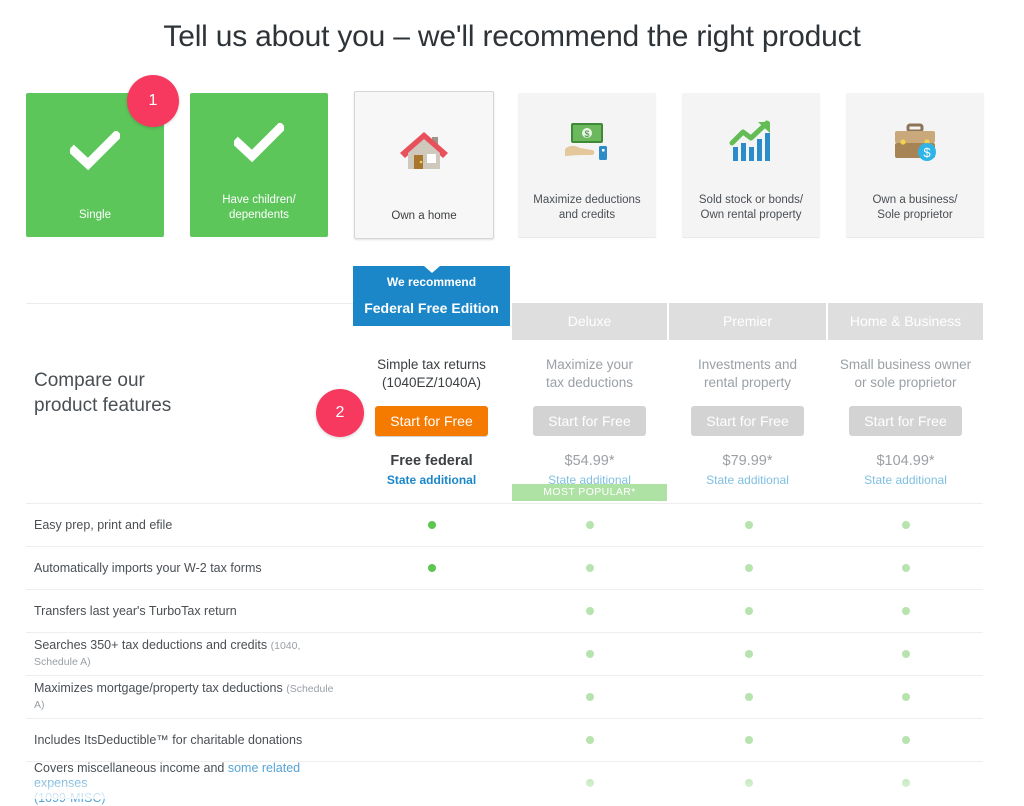  What do you see at coordinates (190, 568) in the screenshot?
I see `feature-label: Automatically imports your W-2 tax forms` at bounding box center [190, 568].